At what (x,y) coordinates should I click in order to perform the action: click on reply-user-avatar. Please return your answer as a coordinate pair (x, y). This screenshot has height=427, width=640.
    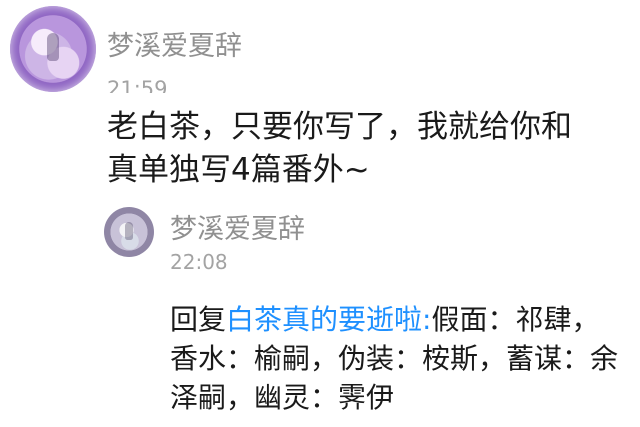
    Looking at the image, I should click on (129, 232).